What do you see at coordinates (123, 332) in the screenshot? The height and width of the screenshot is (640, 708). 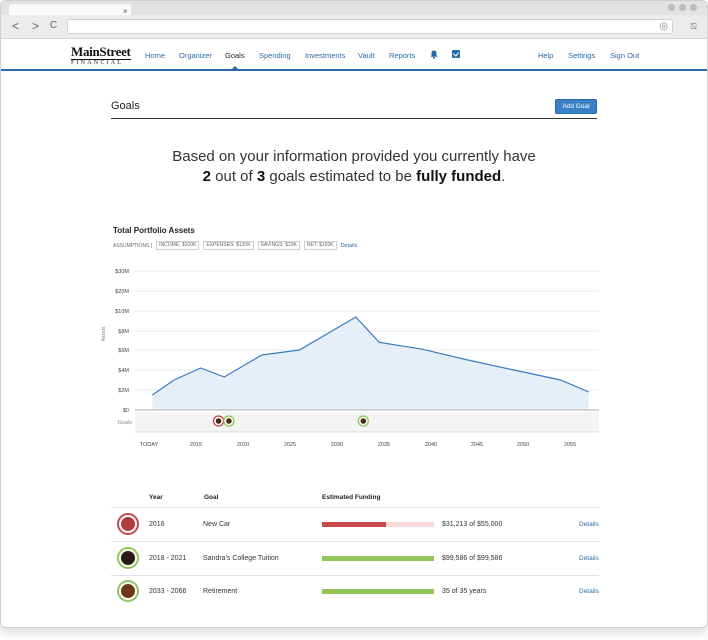 I see `y-tick-label: $8M` at bounding box center [123, 332].